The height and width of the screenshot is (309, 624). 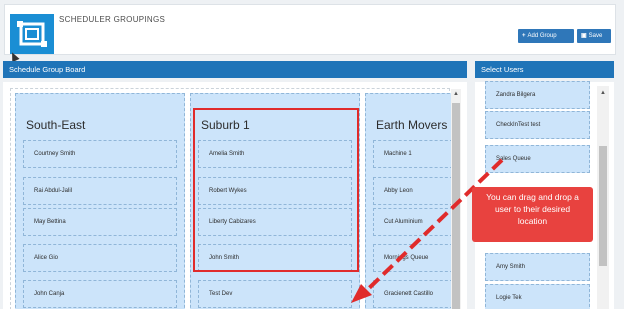 I want to click on drag-arrow-icon, so click(x=427, y=230).